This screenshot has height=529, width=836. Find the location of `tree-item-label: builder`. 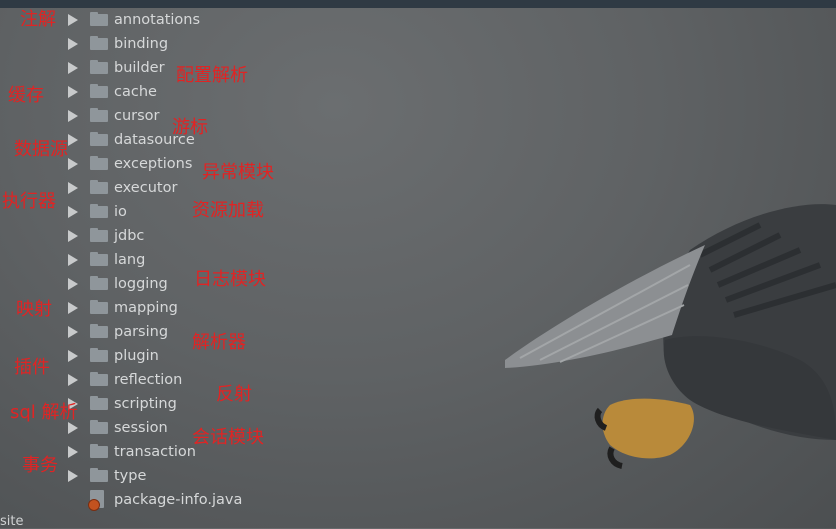

tree-item-label: builder is located at coordinates (139, 68).